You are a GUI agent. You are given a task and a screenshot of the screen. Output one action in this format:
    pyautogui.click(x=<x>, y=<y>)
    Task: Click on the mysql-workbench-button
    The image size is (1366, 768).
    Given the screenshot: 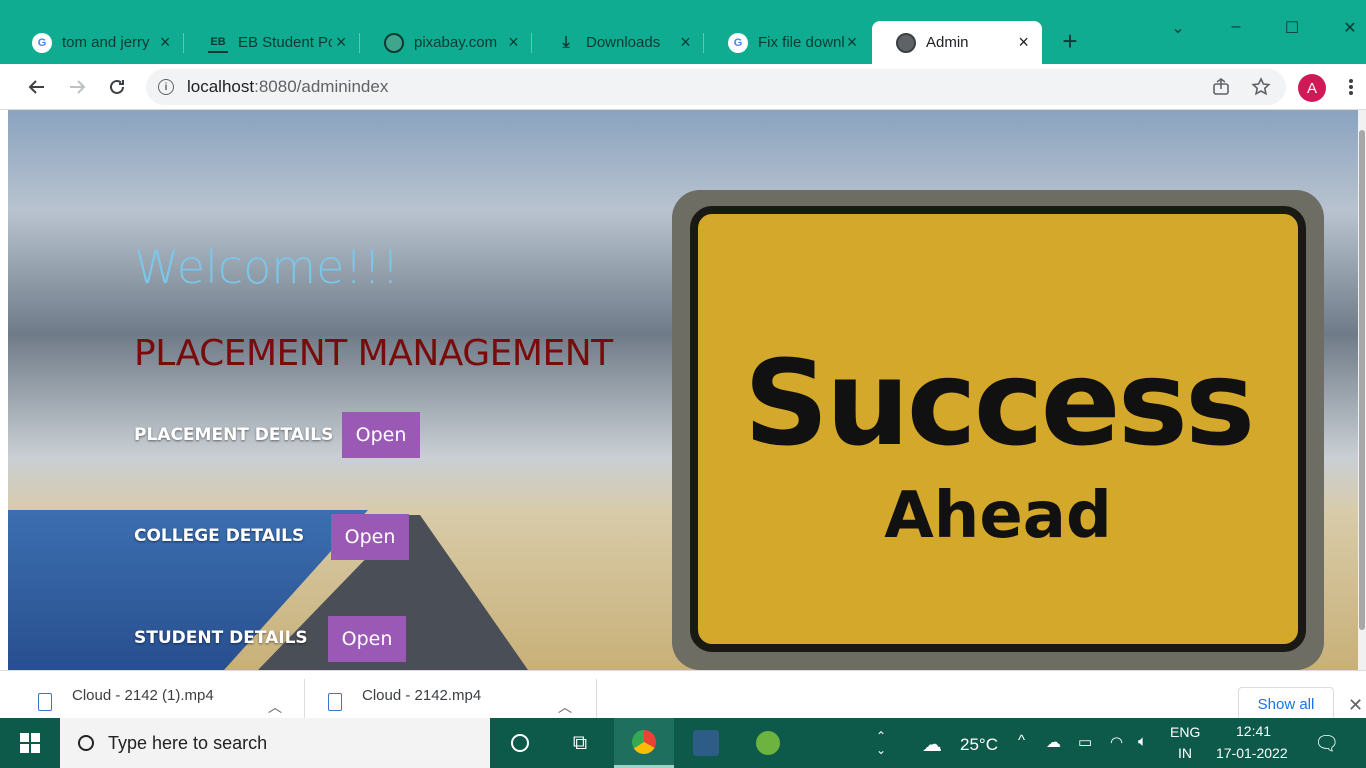 What is the action you would take?
    pyautogui.click(x=706, y=743)
    